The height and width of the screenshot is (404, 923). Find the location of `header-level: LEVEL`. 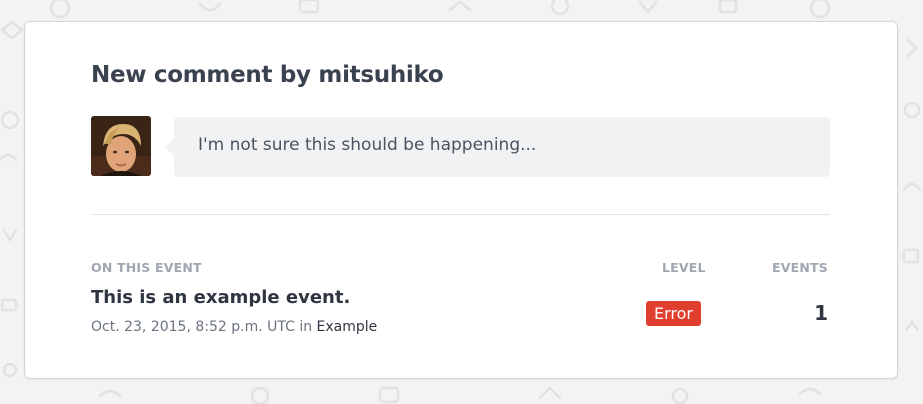

header-level: LEVEL is located at coordinates (684, 267).